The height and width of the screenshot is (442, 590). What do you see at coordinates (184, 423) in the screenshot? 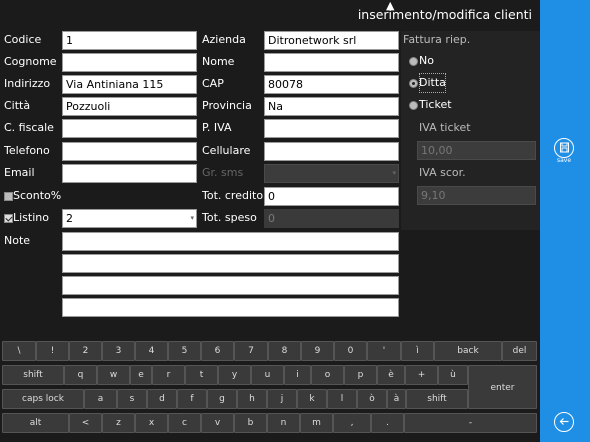
I see `key: c` at bounding box center [184, 423].